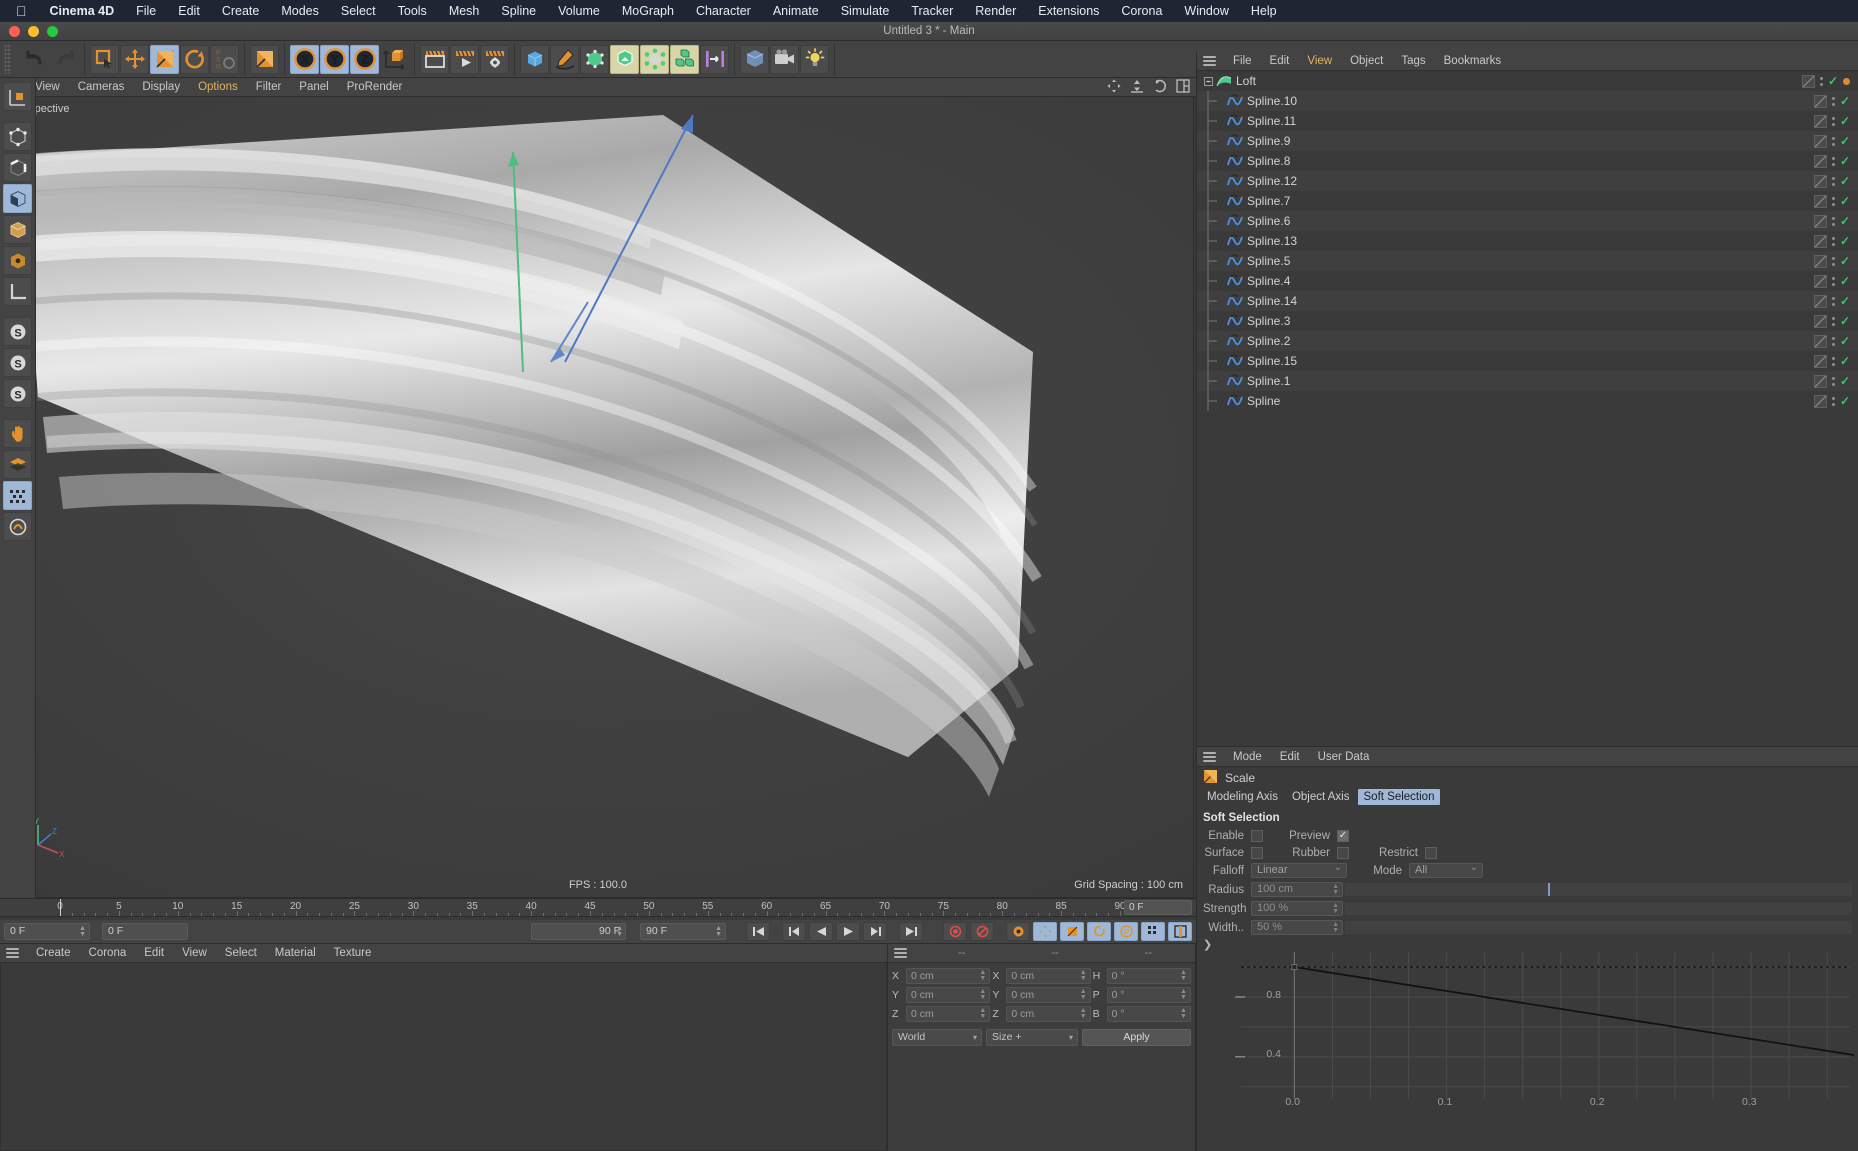  I want to click on render-to-picture-viewer-button, so click(464, 59).